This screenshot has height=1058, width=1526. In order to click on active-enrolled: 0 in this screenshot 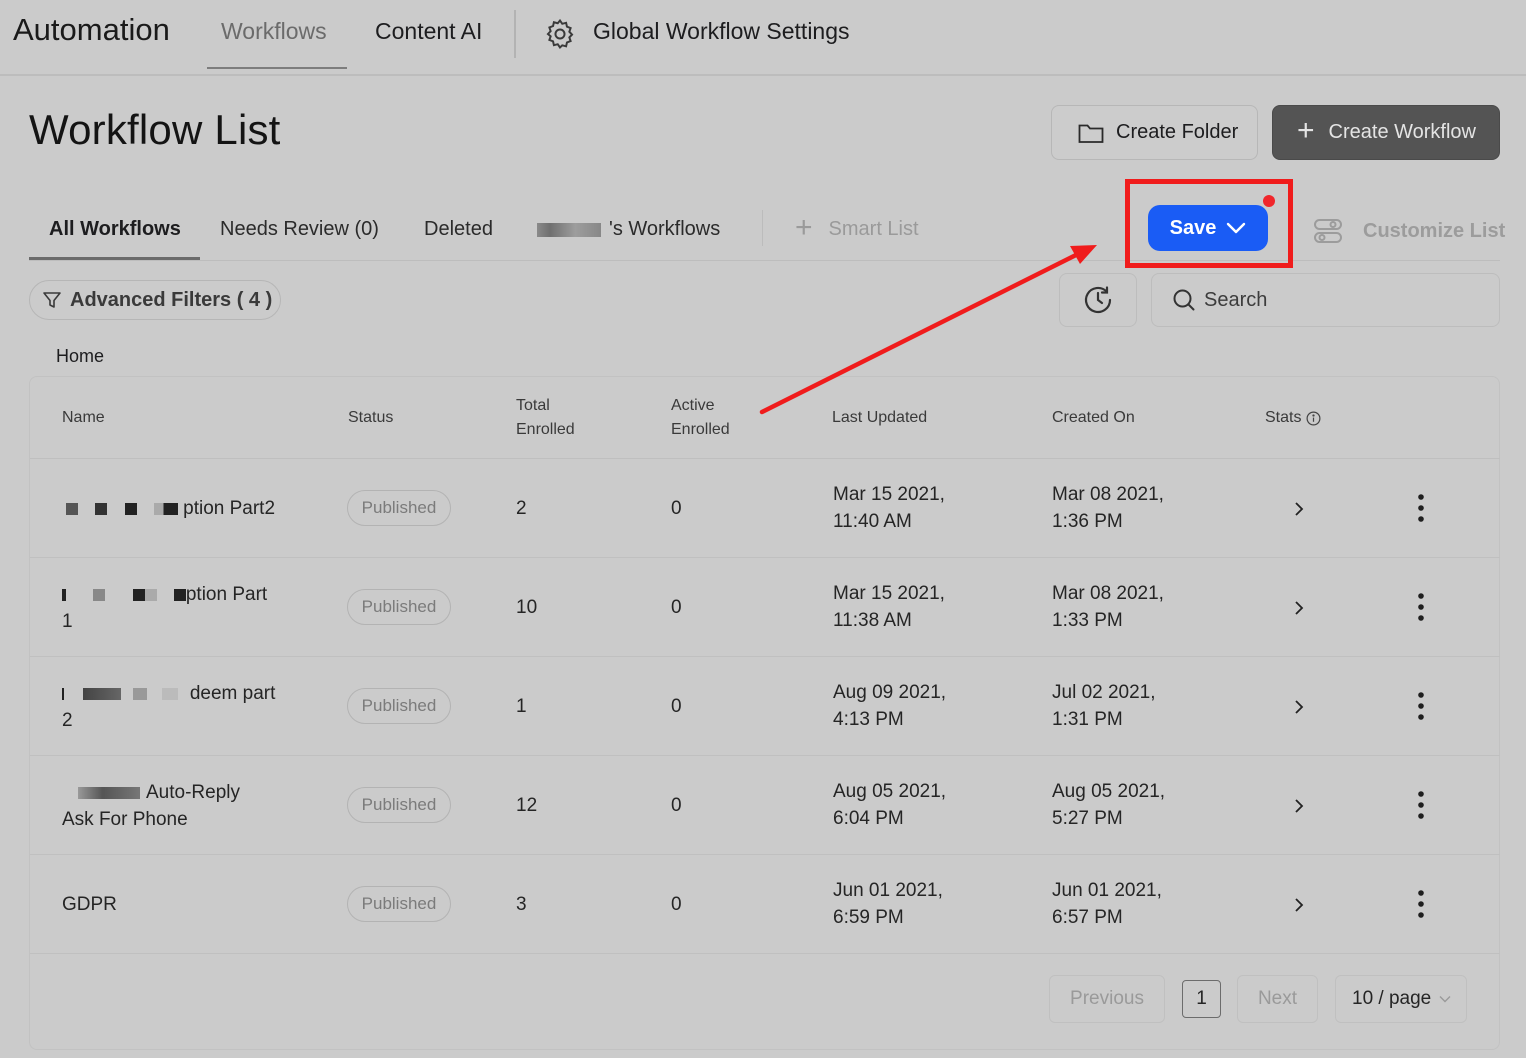, I will do `click(676, 904)`.